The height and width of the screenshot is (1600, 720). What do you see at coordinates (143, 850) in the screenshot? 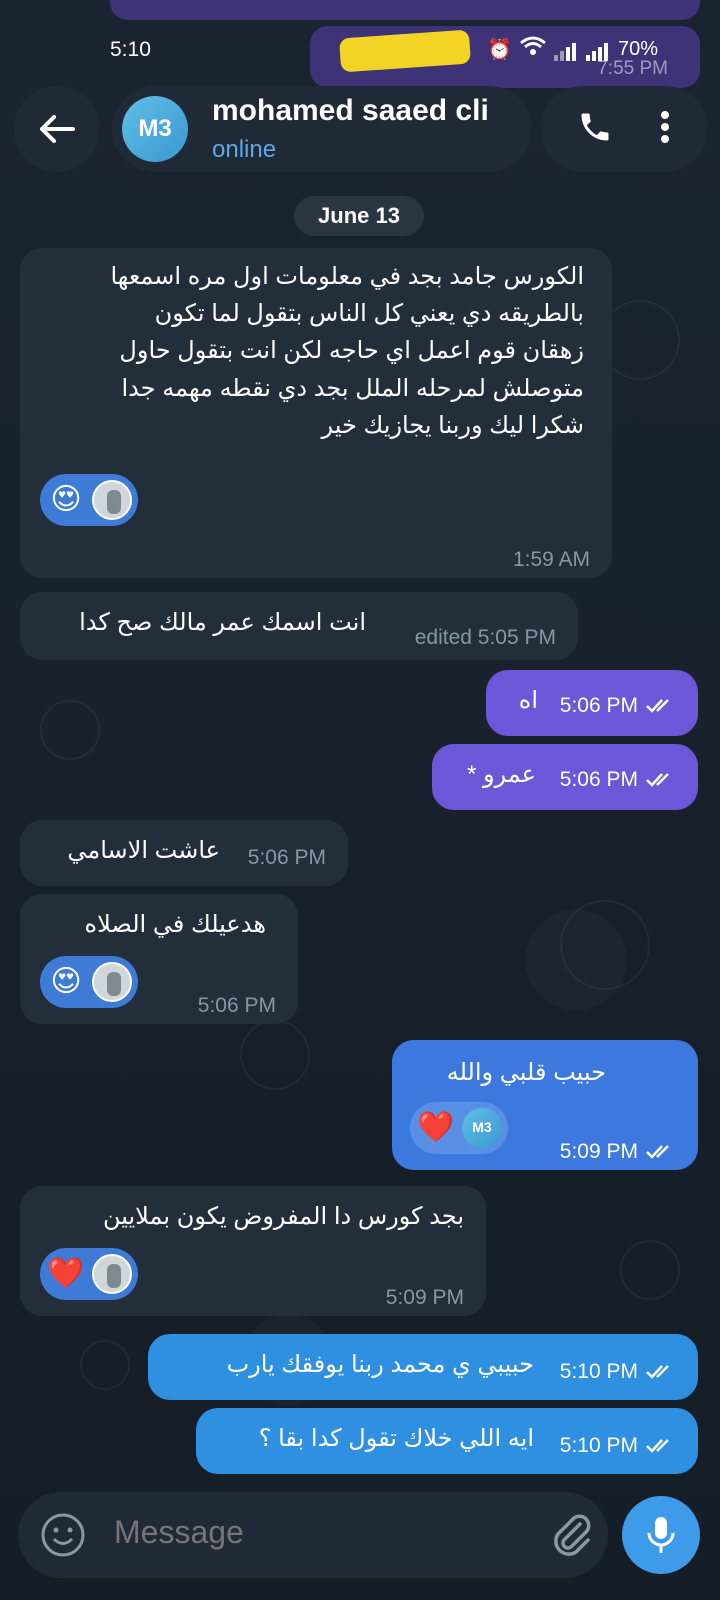
I see `message-text: عاشت الاسامي` at bounding box center [143, 850].